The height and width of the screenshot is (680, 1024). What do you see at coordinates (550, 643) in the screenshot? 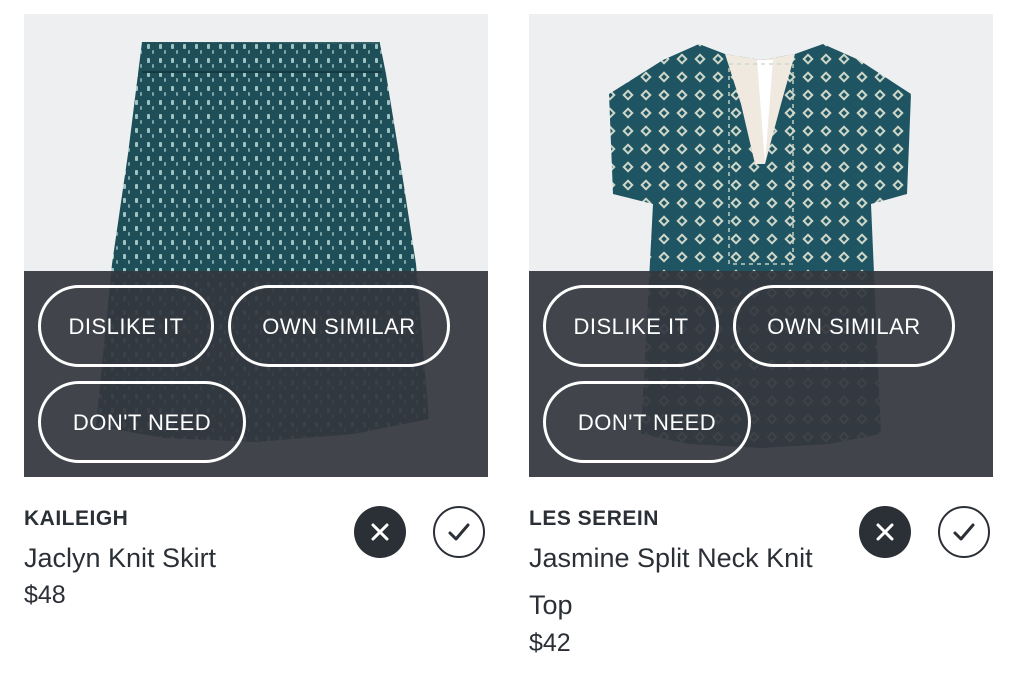
I see `product-price: $42` at bounding box center [550, 643].